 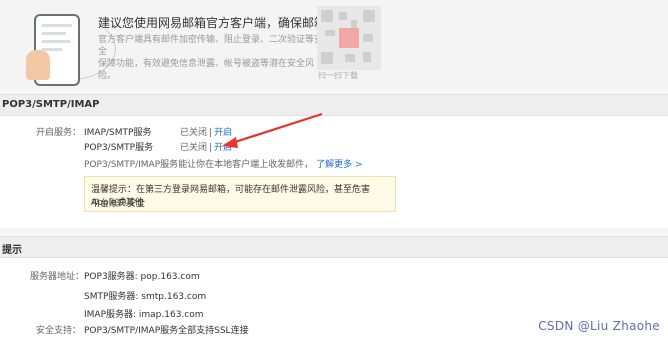 I want to click on promo-title: 建议您使用网易邮箱官方客户端，确保邮箱安全, so click(x=224, y=23).